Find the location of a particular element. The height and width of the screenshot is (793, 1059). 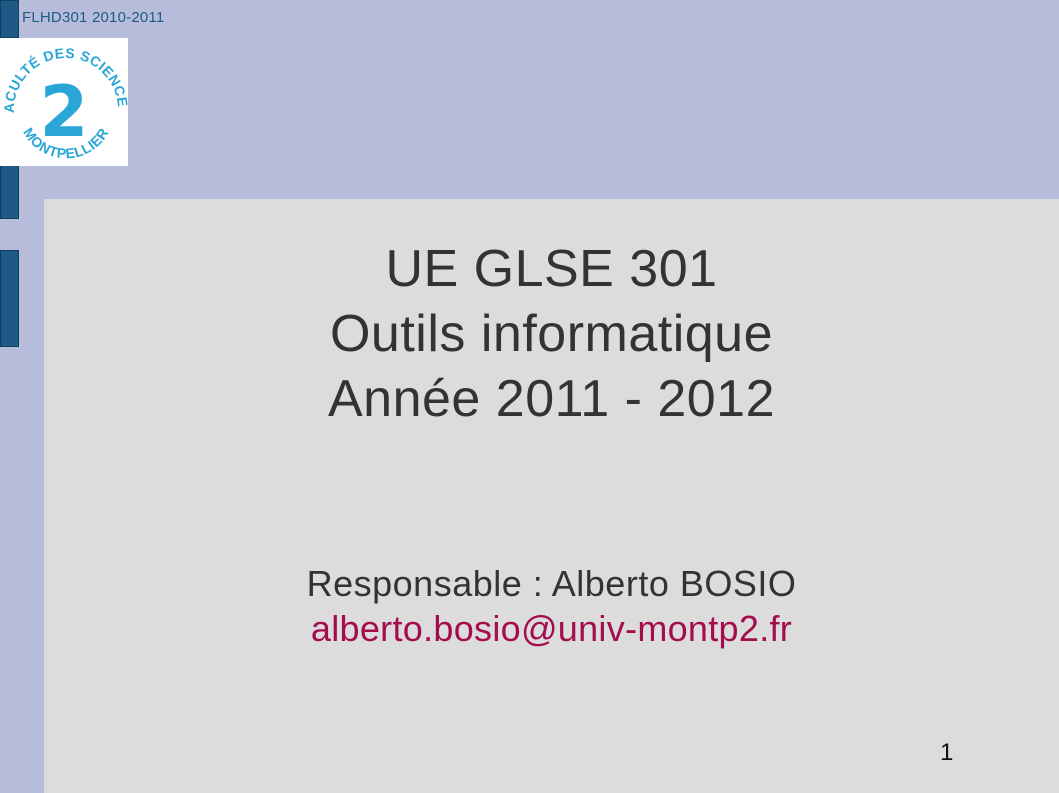

title-line-2: Outils informatique is located at coordinates (551, 334).